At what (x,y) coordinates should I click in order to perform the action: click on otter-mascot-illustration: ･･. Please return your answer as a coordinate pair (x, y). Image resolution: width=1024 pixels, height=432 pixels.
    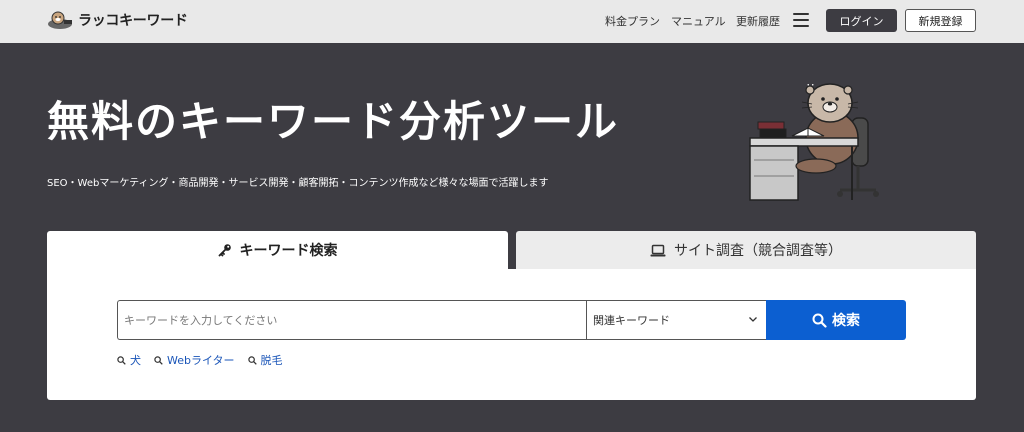
    Looking at the image, I should click on (814, 141).